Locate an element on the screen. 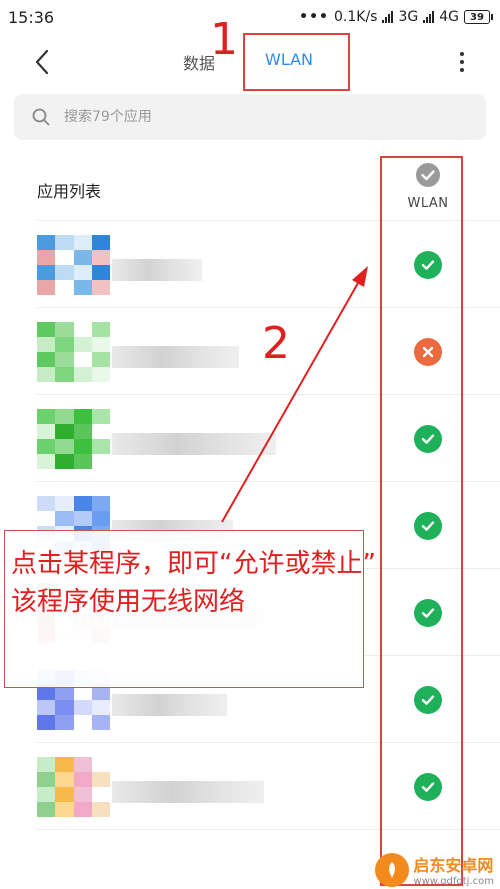 The width and height of the screenshot is (500, 889). annotation-box-wlan-column is located at coordinates (421, 521).